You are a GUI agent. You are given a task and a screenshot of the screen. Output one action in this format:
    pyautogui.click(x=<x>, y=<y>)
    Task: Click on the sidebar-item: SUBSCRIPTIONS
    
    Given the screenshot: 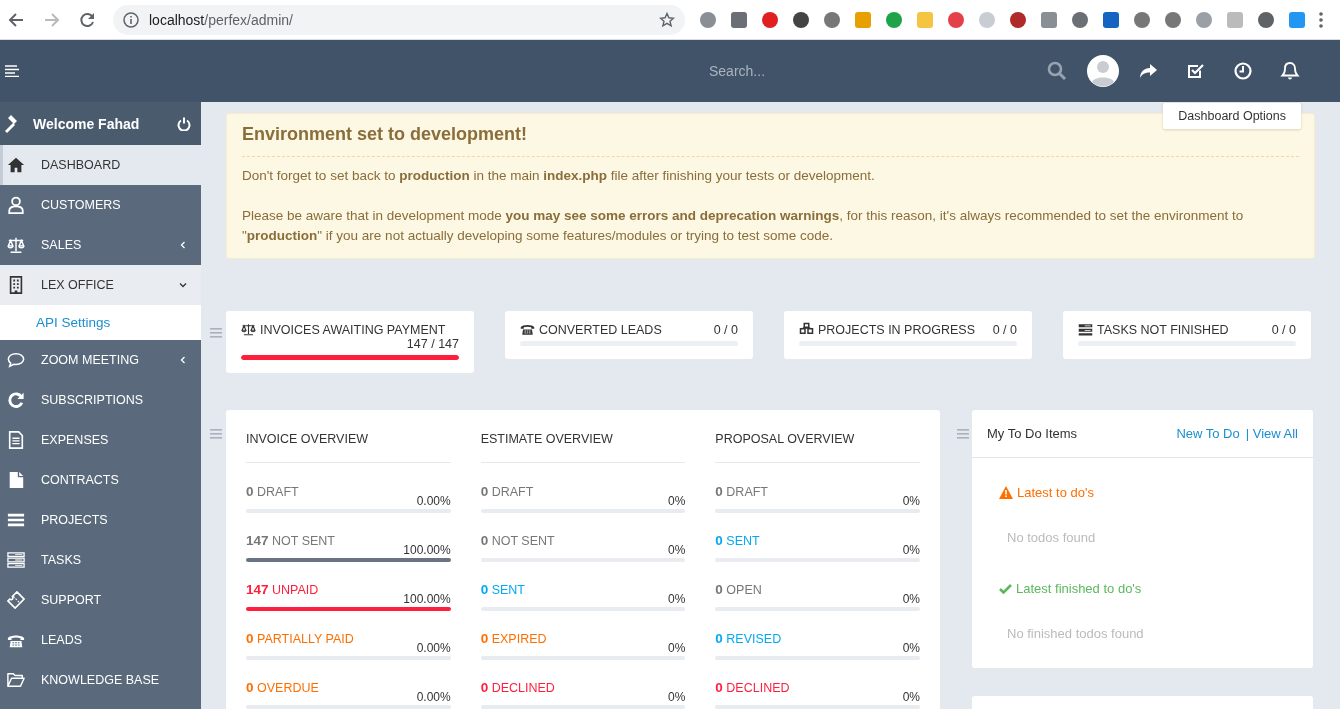 What is the action you would take?
    pyautogui.click(x=100, y=400)
    